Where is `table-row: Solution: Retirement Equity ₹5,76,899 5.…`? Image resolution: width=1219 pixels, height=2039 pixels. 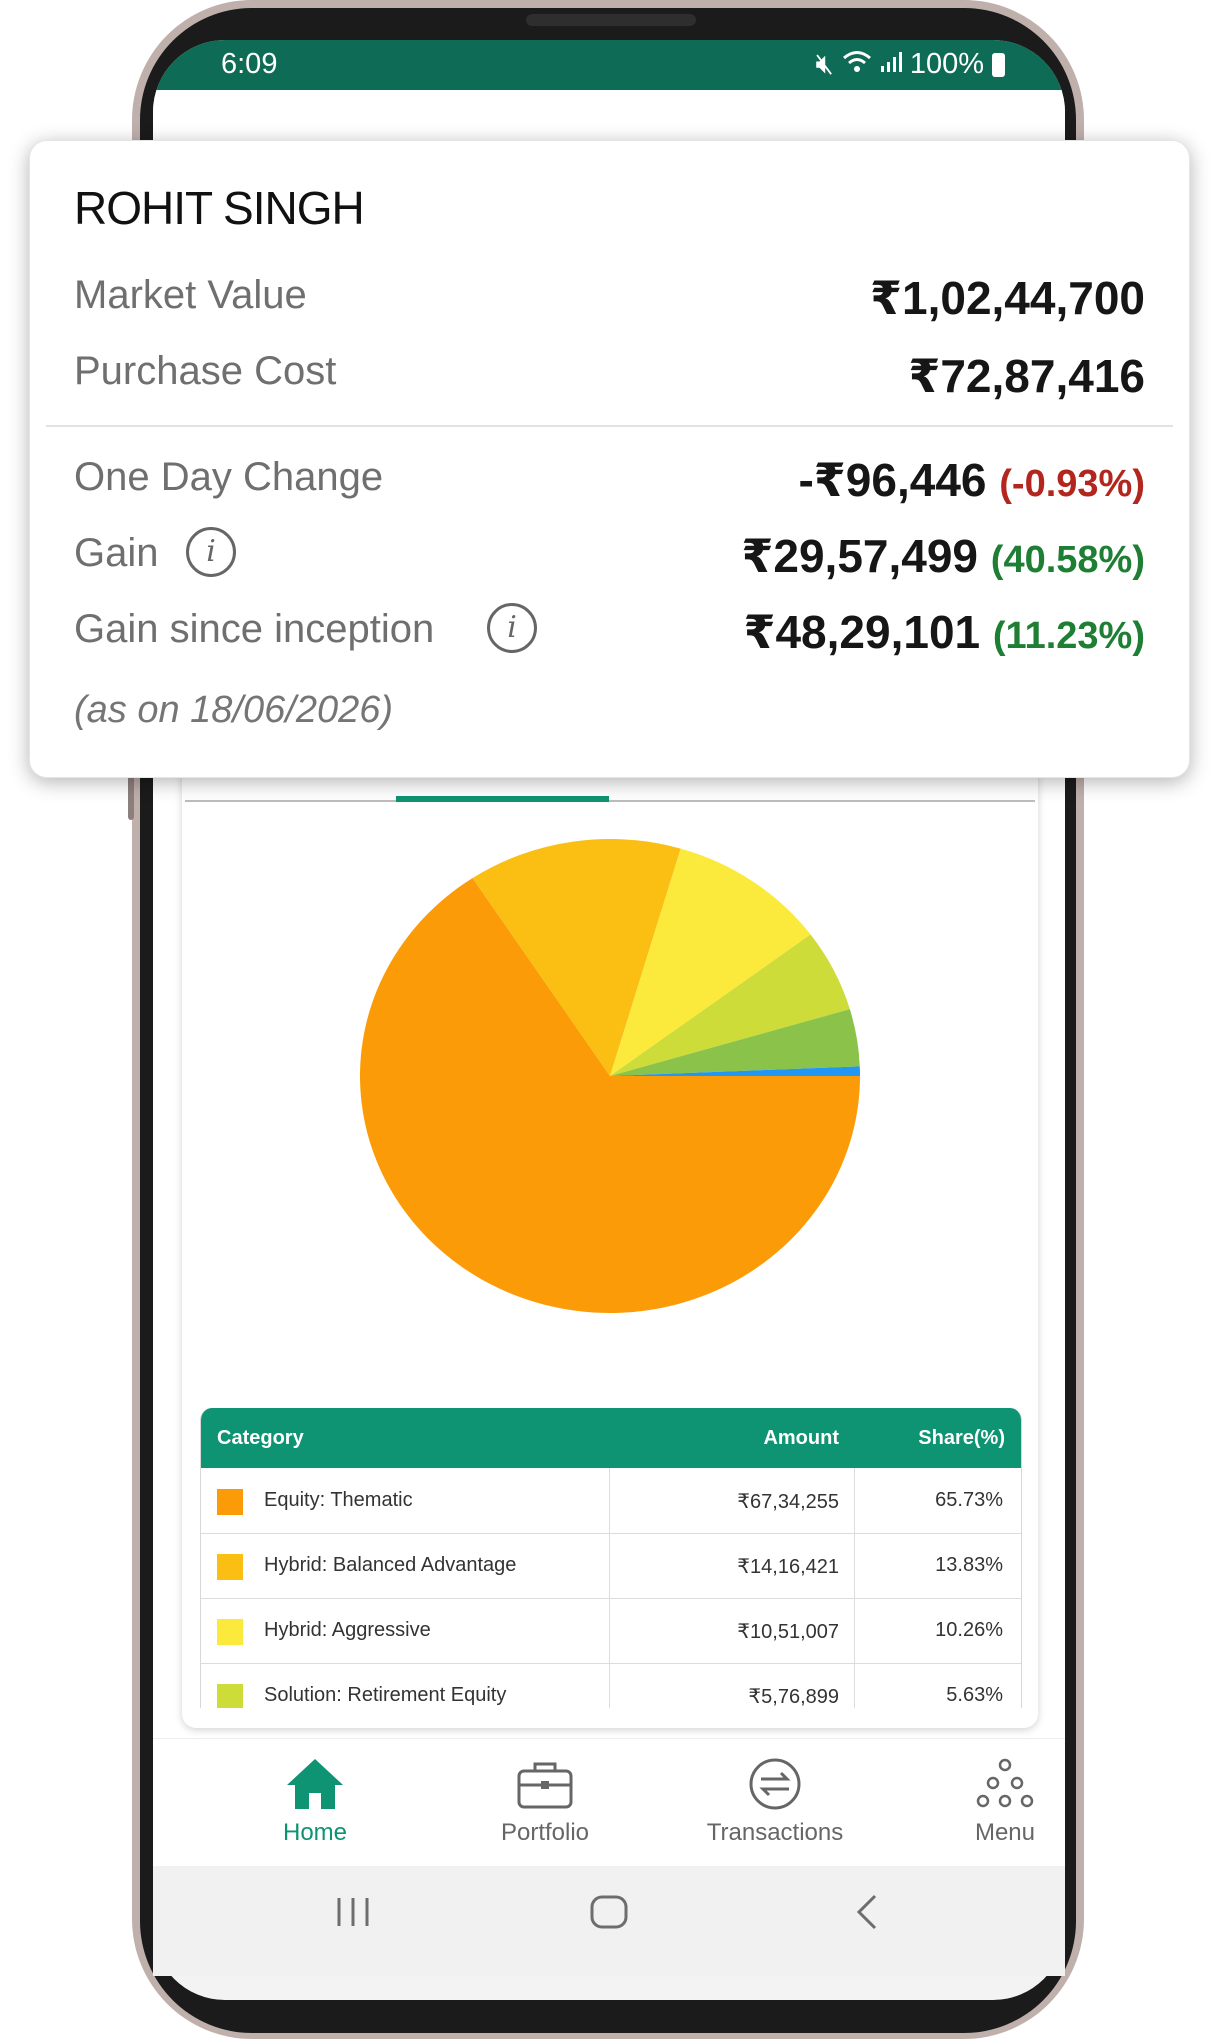 table-row: Solution: Retirement Equity ₹5,76,899 5.… is located at coordinates (611, 1685).